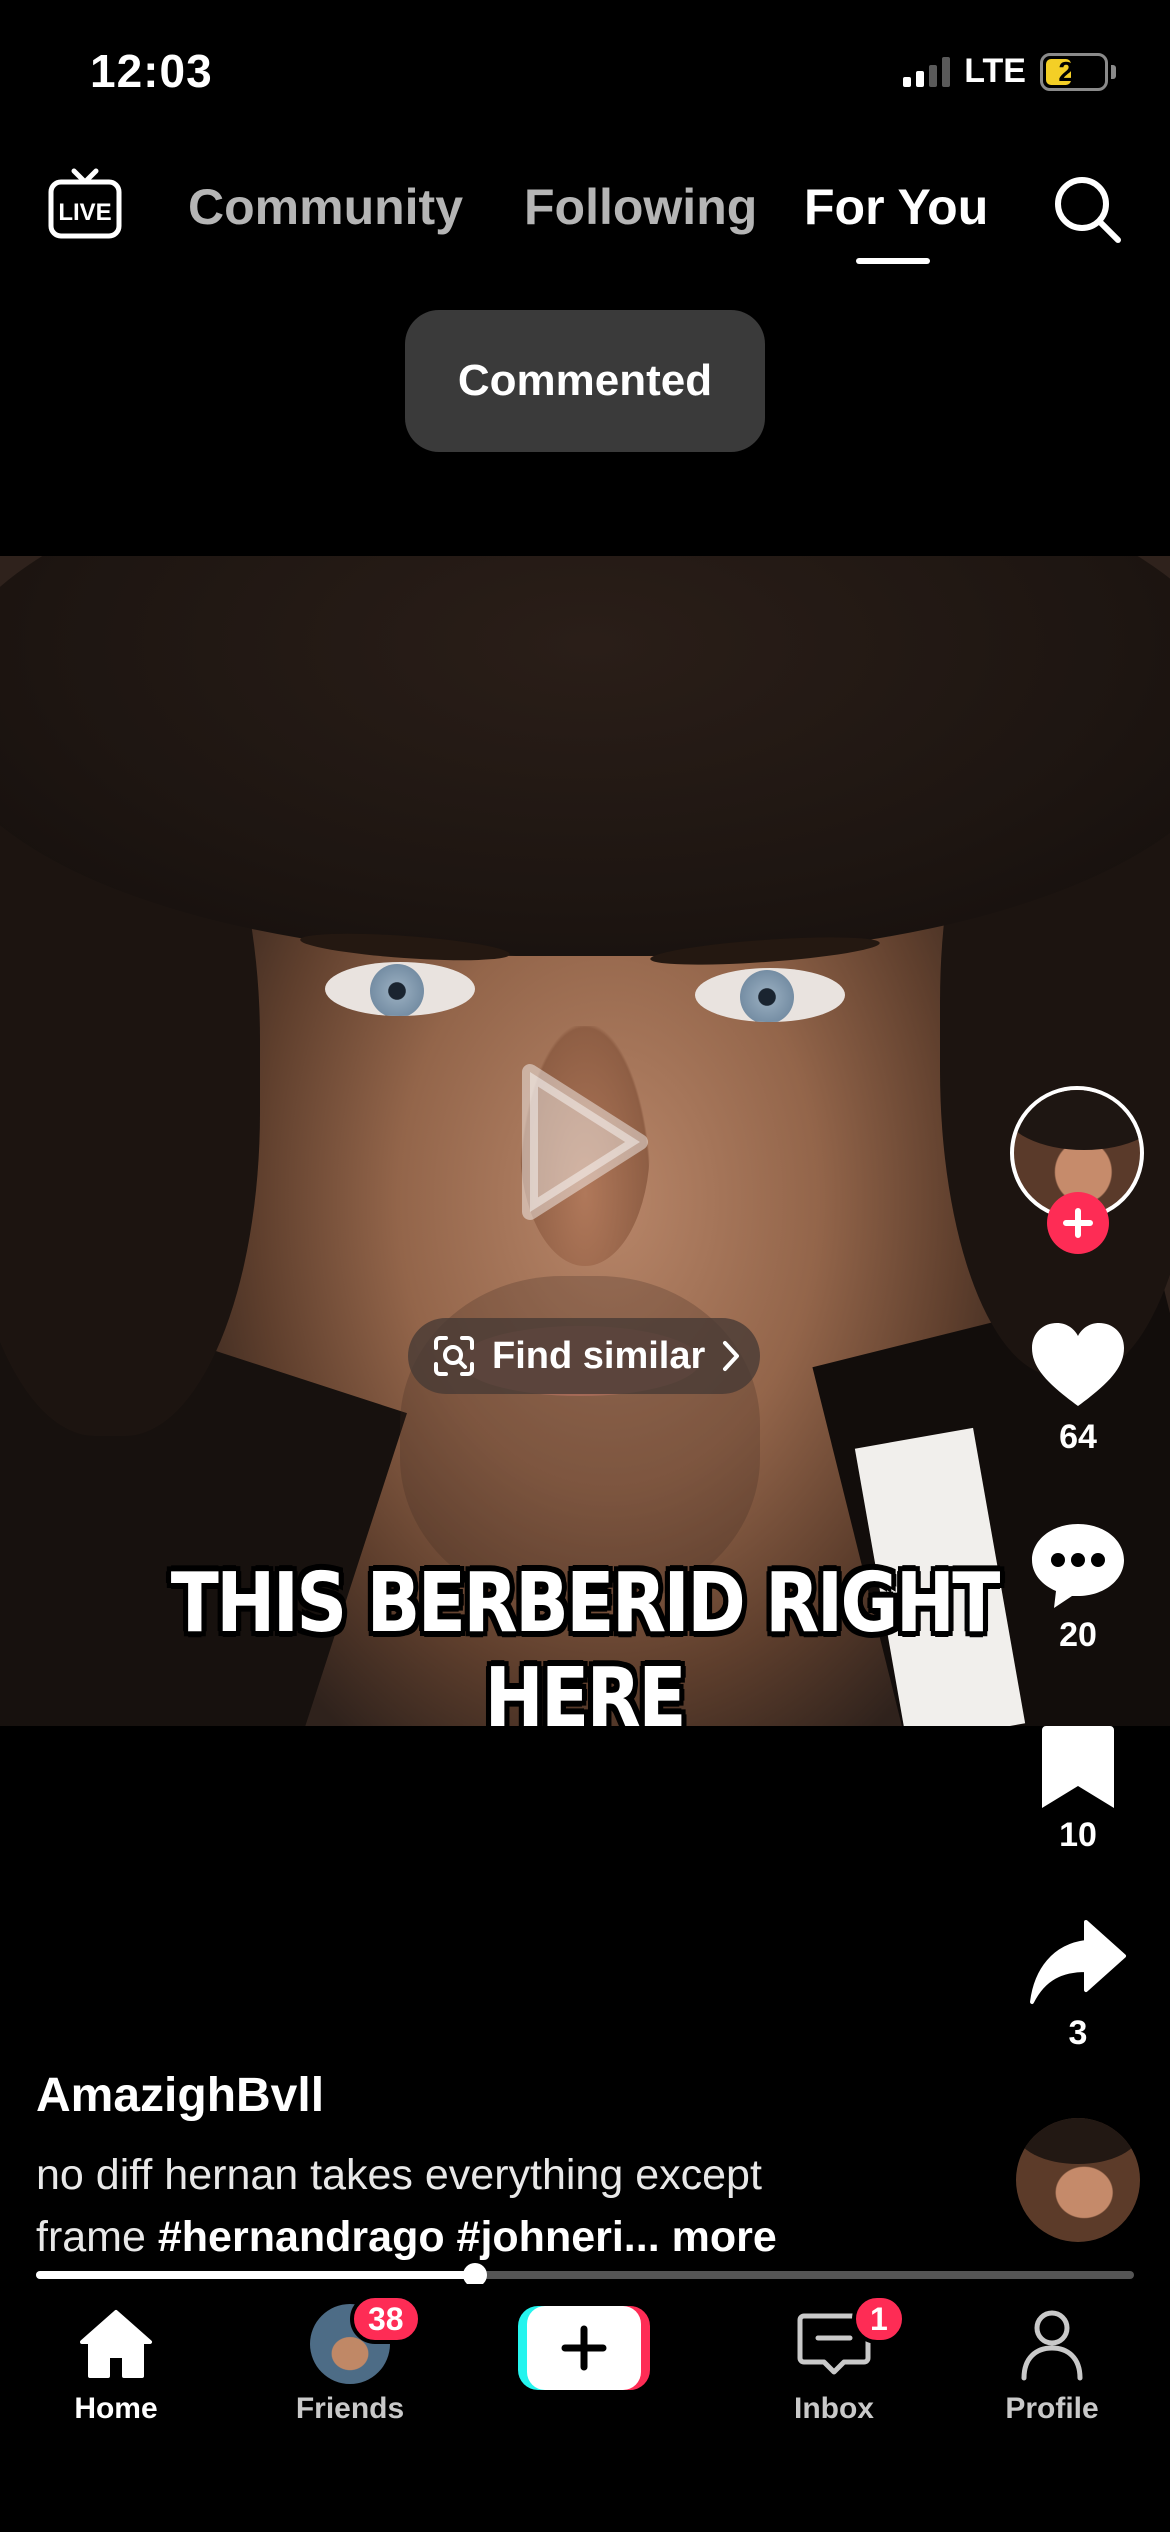  What do you see at coordinates (1078, 1963) in the screenshot?
I see `share-icon` at bounding box center [1078, 1963].